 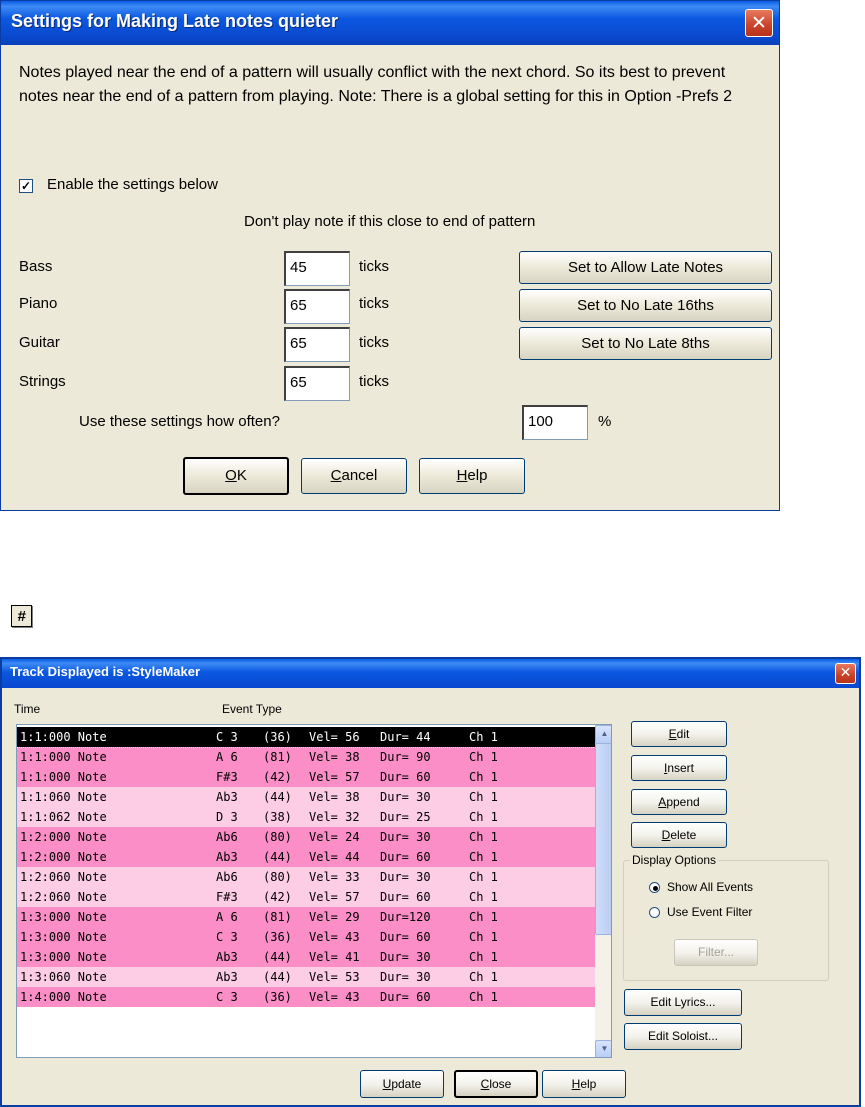 I want to click on bass-ticks-input: 45, so click(x=317, y=268).